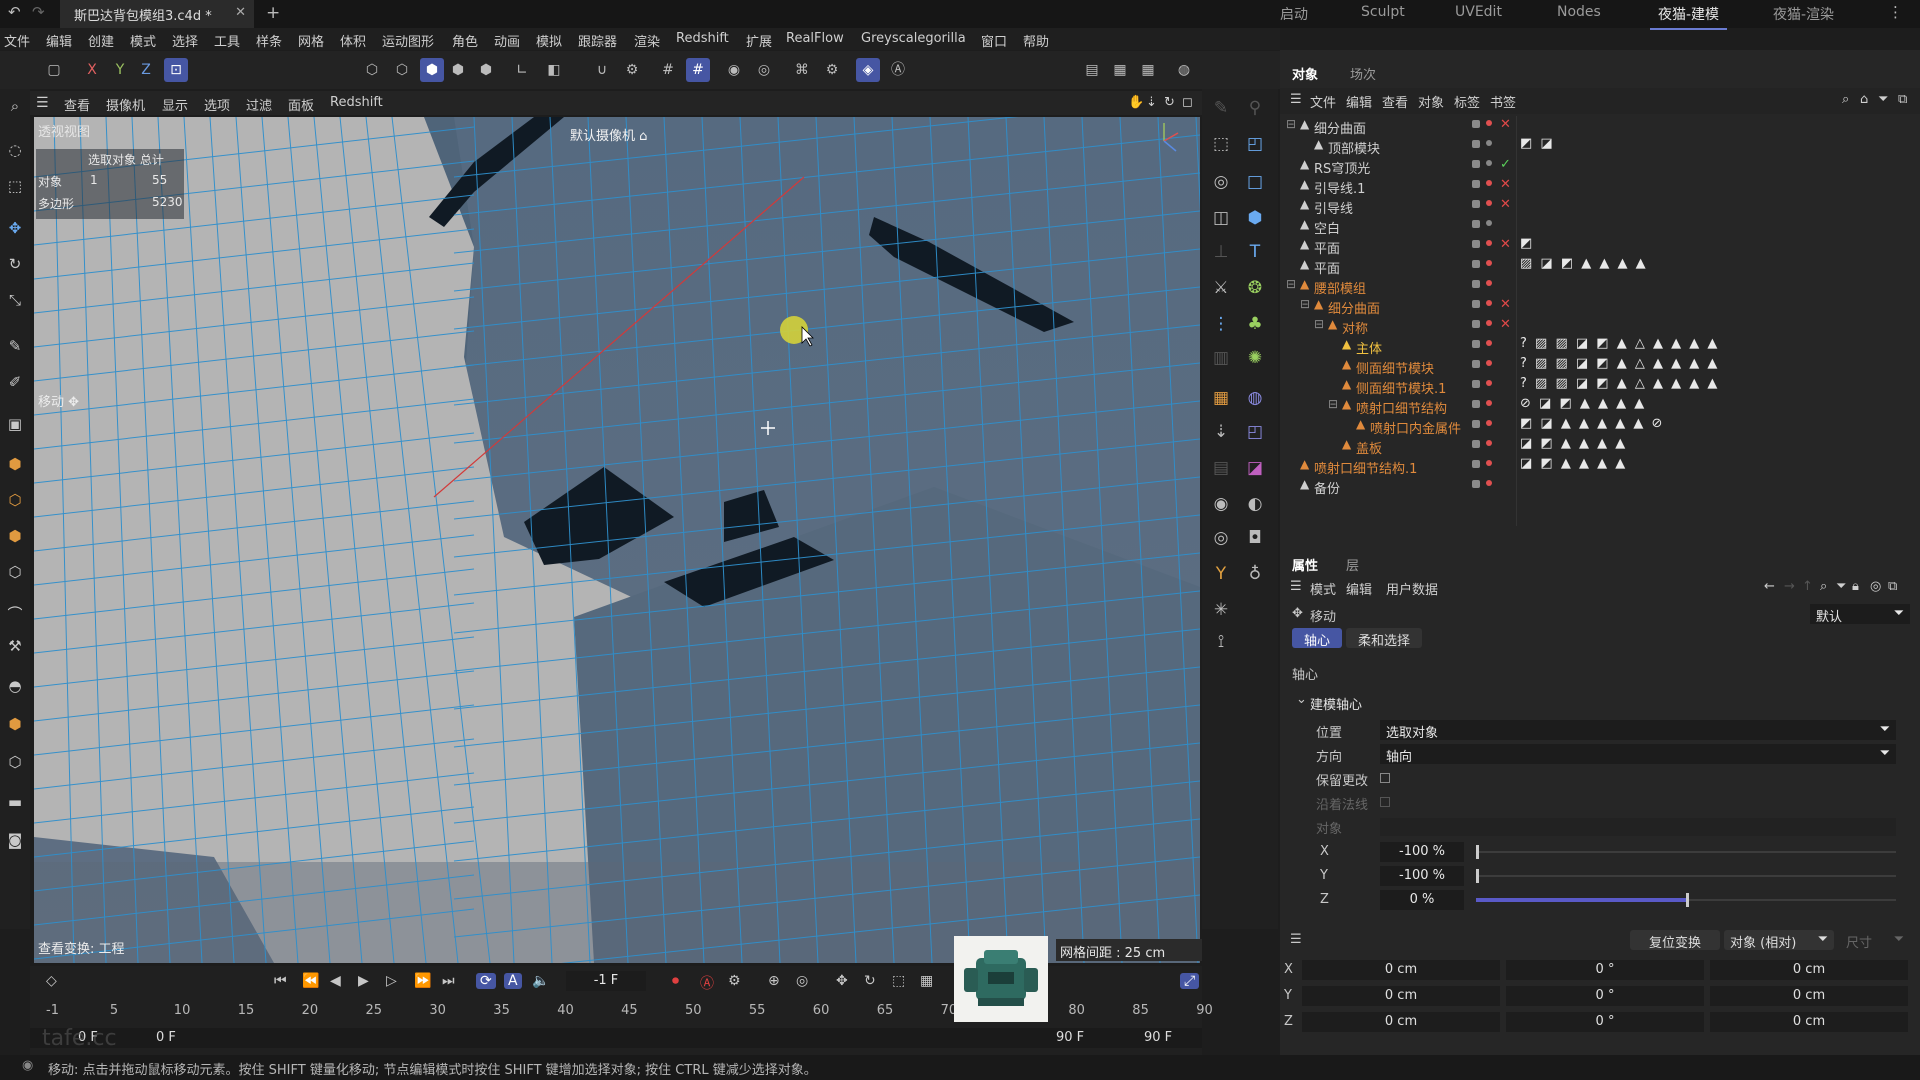  I want to click on undo-icon: ↶, so click(14, 12).